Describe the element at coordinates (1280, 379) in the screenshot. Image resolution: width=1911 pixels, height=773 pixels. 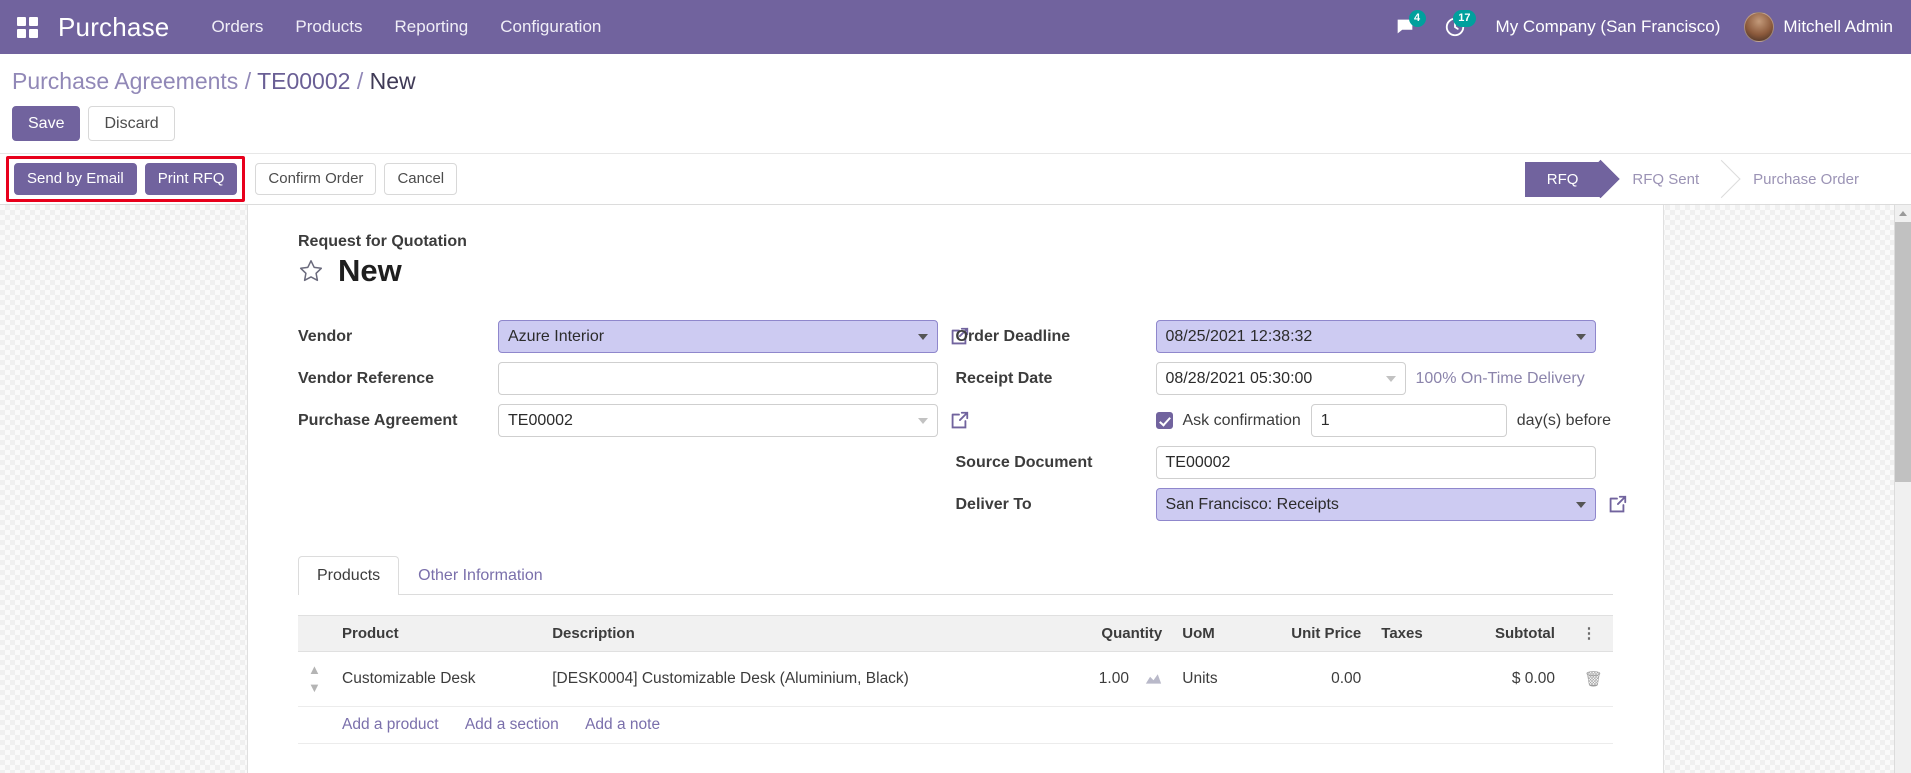
I see `receipt-date-input: 08/28/2021 05:30:00` at that location.